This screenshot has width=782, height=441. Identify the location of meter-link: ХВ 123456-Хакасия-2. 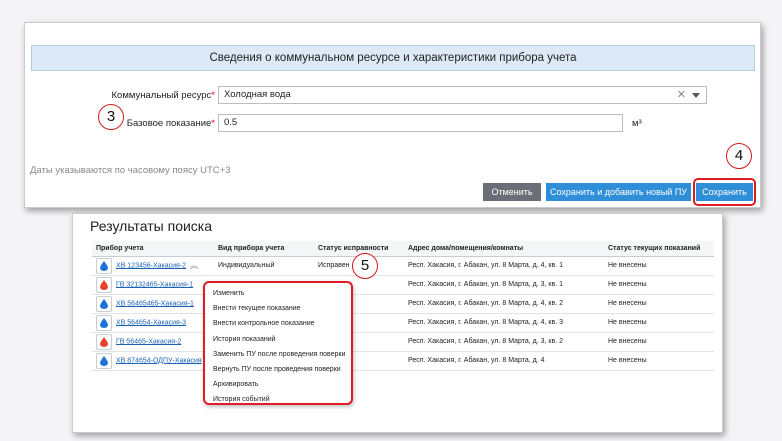
(151, 265).